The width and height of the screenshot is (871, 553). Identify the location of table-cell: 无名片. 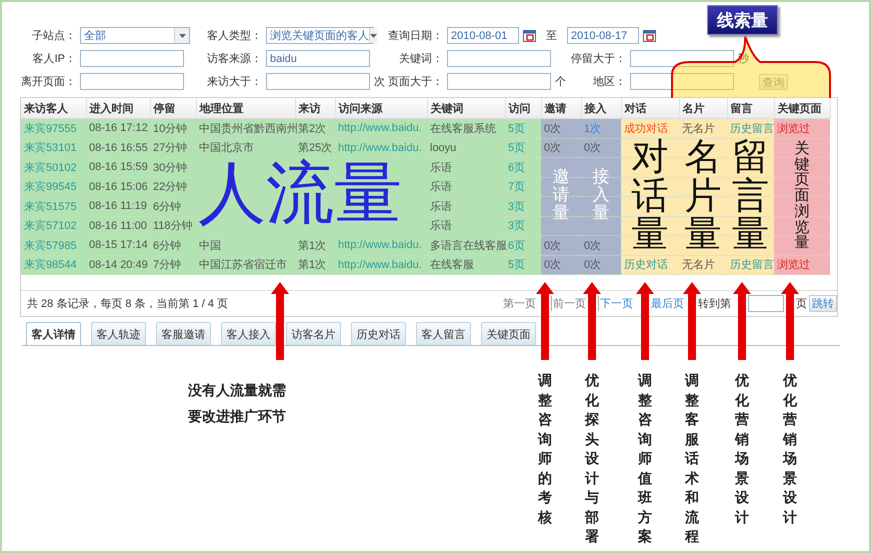
(703, 128).